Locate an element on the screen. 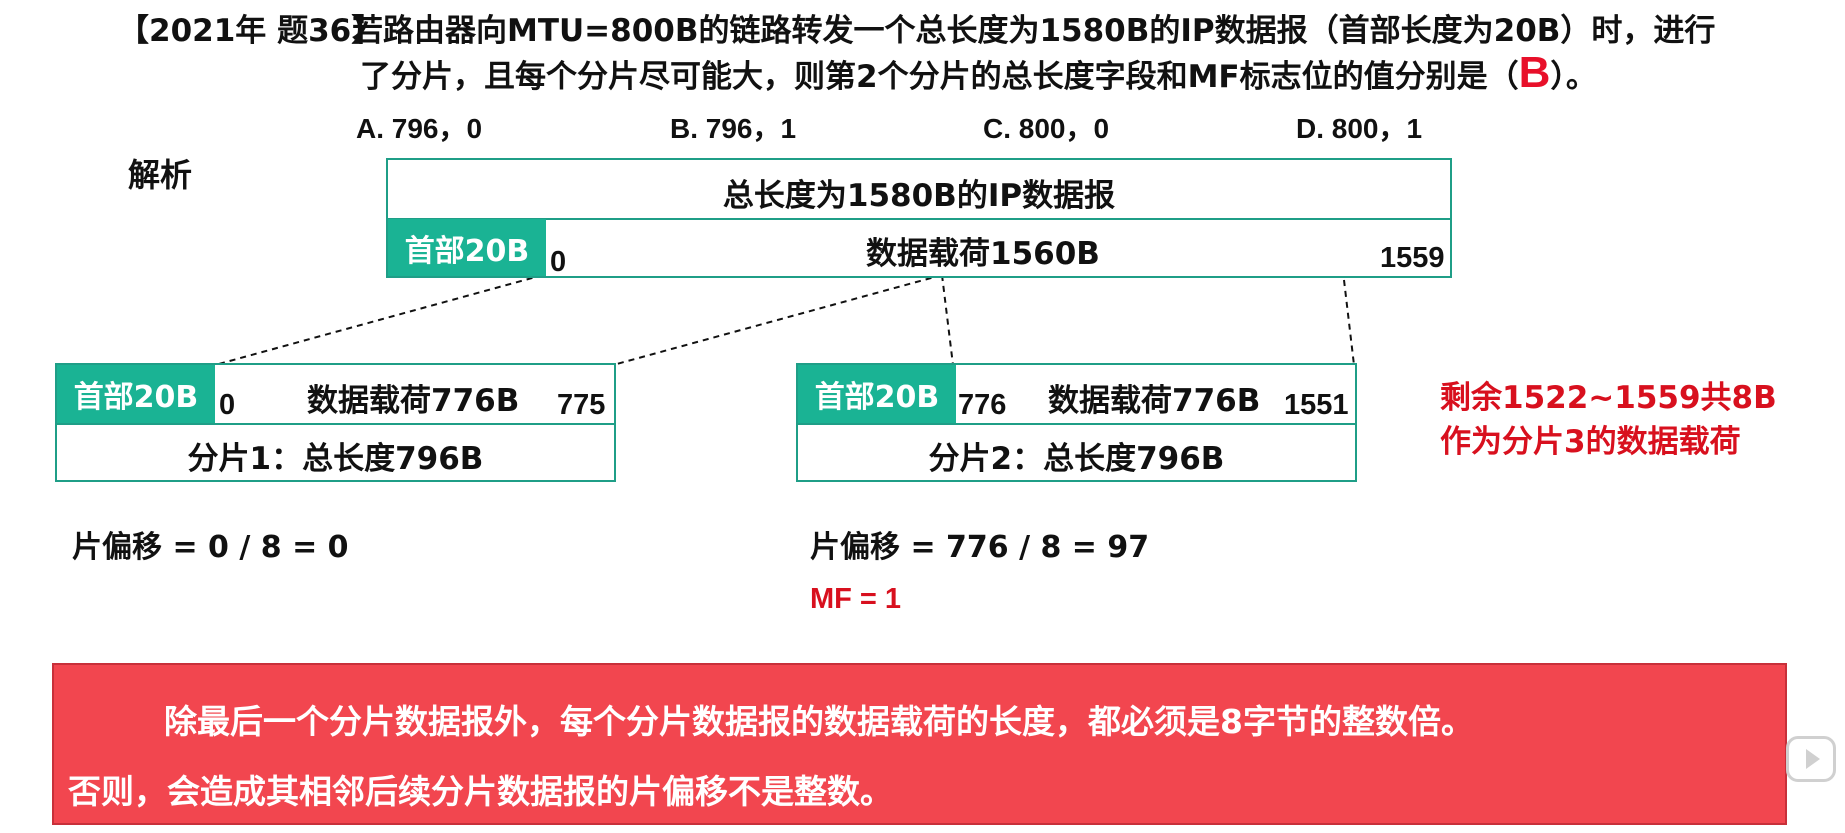 Image resolution: width=1845 pixels, height=833 pixels. original-payload: 数据载荷1560B is located at coordinates (983, 254).